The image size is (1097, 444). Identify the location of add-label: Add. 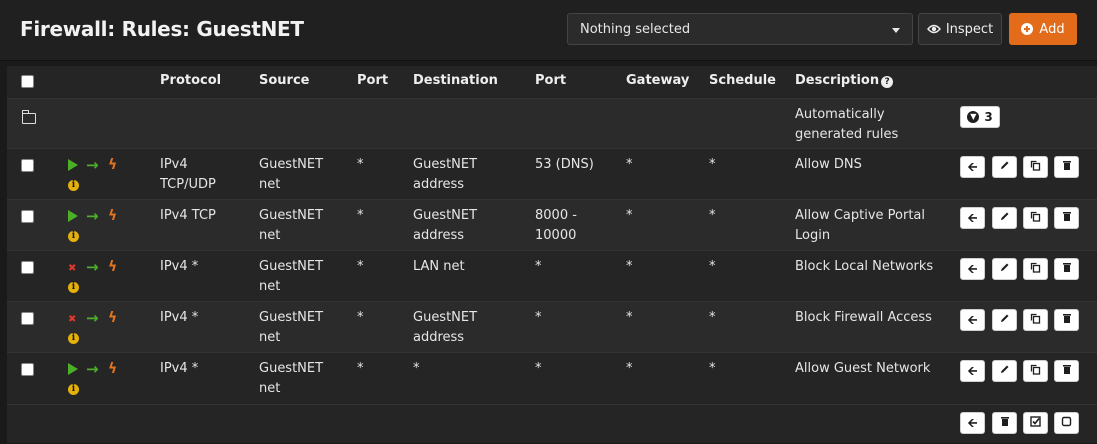
(1052, 29).